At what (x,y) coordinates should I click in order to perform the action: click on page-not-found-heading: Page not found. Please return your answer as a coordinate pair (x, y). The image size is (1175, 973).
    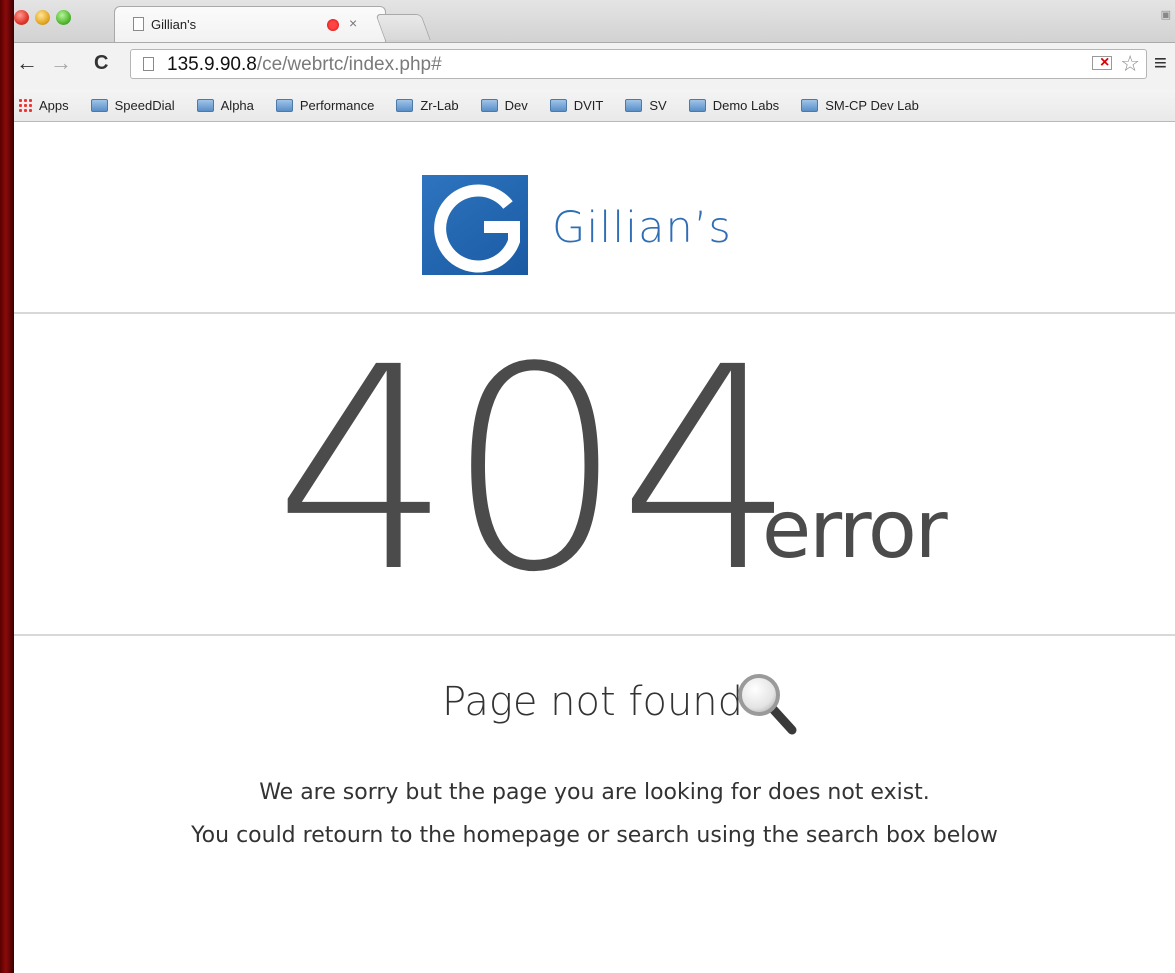
    Looking at the image, I should click on (593, 702).